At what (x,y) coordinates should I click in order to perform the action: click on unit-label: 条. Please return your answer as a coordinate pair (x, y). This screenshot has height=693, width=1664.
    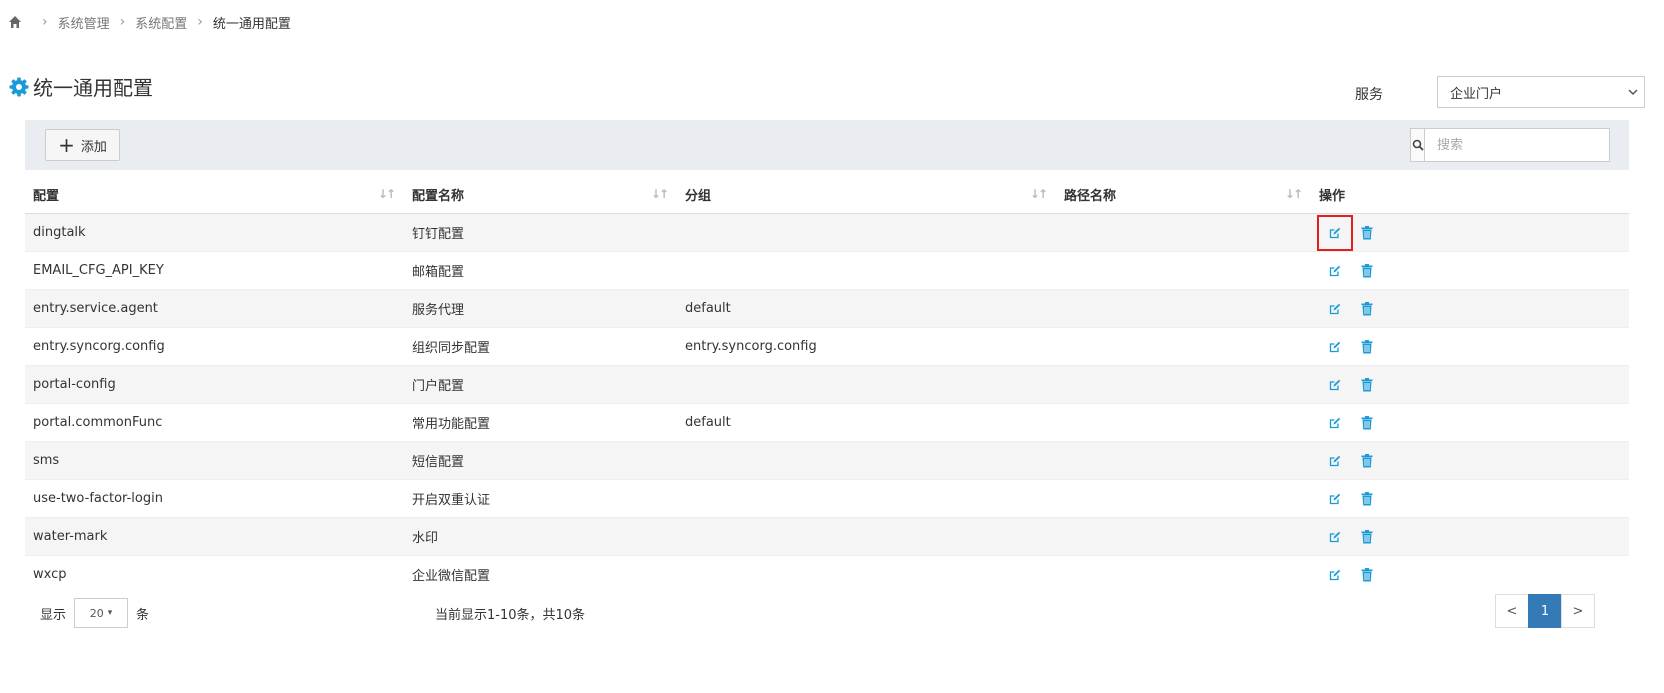
    Looking at the image, I should click on (143, 615).